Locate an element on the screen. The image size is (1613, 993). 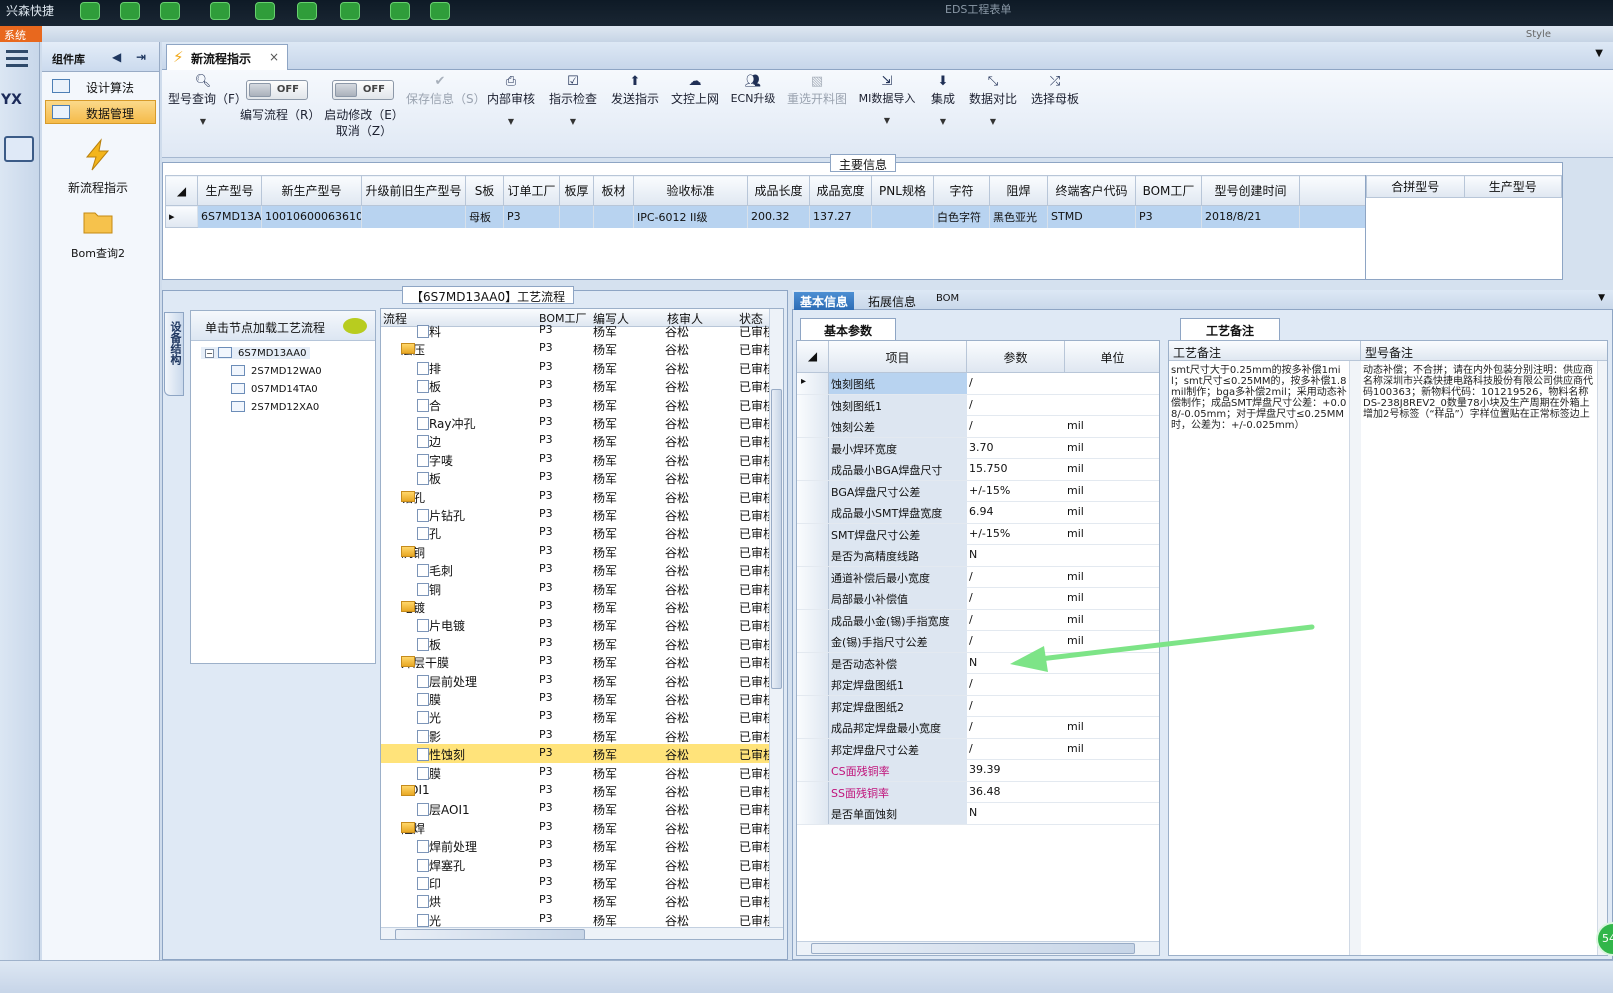
flow-row: 压合 P3 杨军 谷松 已审核 is located at coordinates (578, 404).